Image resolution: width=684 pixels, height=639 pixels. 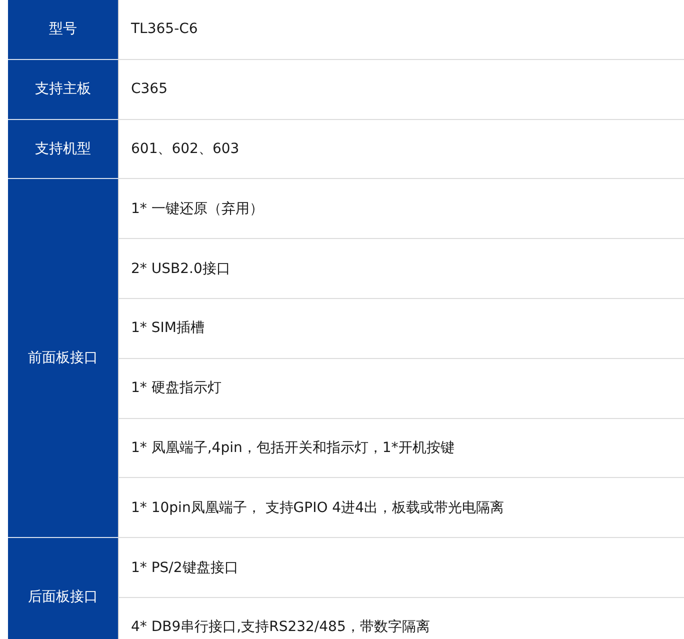 What do you see at coordinates (401, 328) in the screenshot?
I see `table-cell: 1* SIM插槽` at bounding box center [401, 328].